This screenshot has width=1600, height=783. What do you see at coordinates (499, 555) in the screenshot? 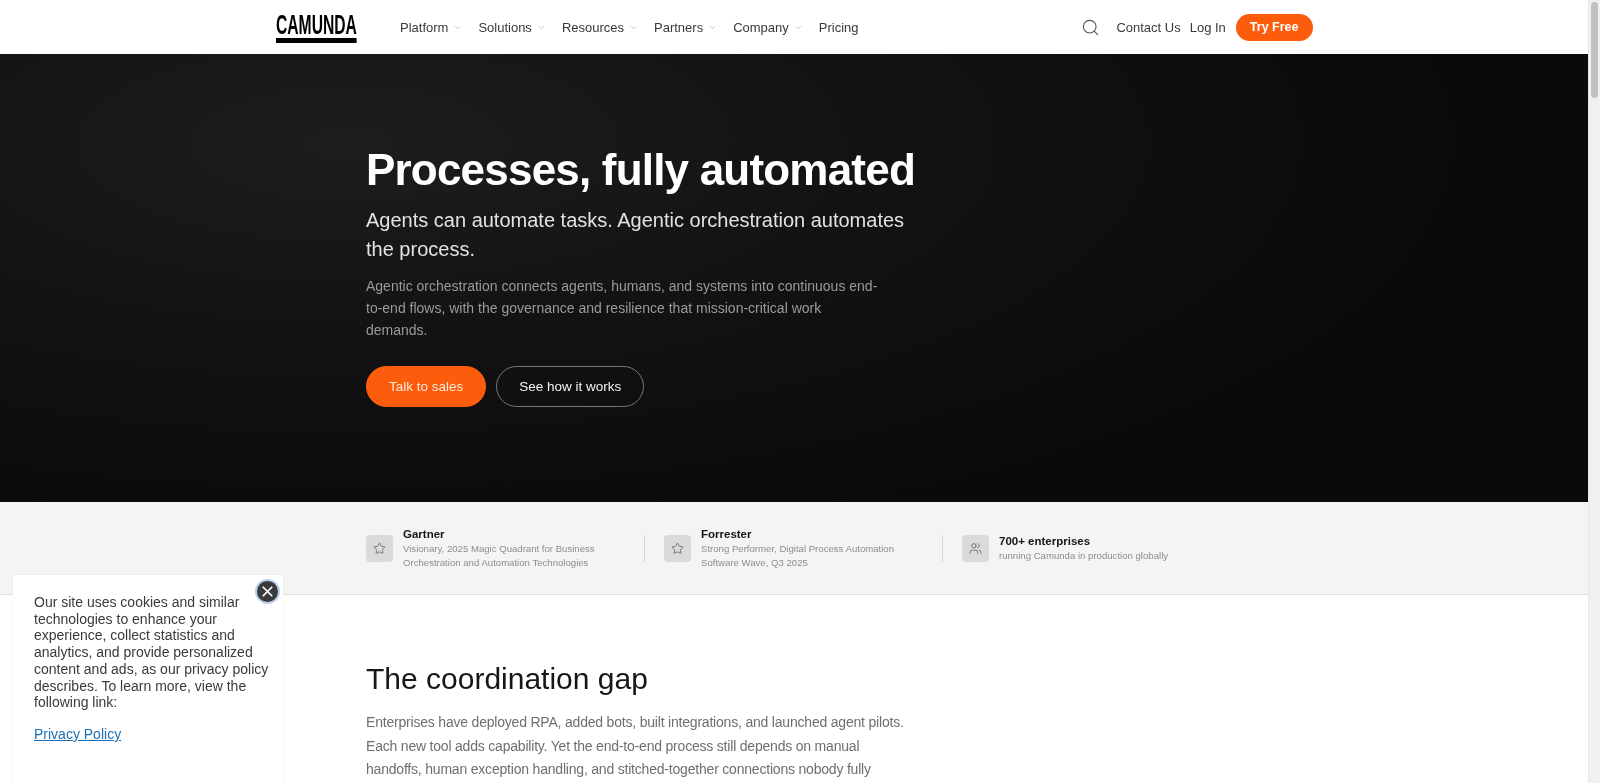
I see `recognition-text: Visionary, 2025 Magic Quadrant for Business Orchestration and Automation Technologies` at bounding box center [499, 555].